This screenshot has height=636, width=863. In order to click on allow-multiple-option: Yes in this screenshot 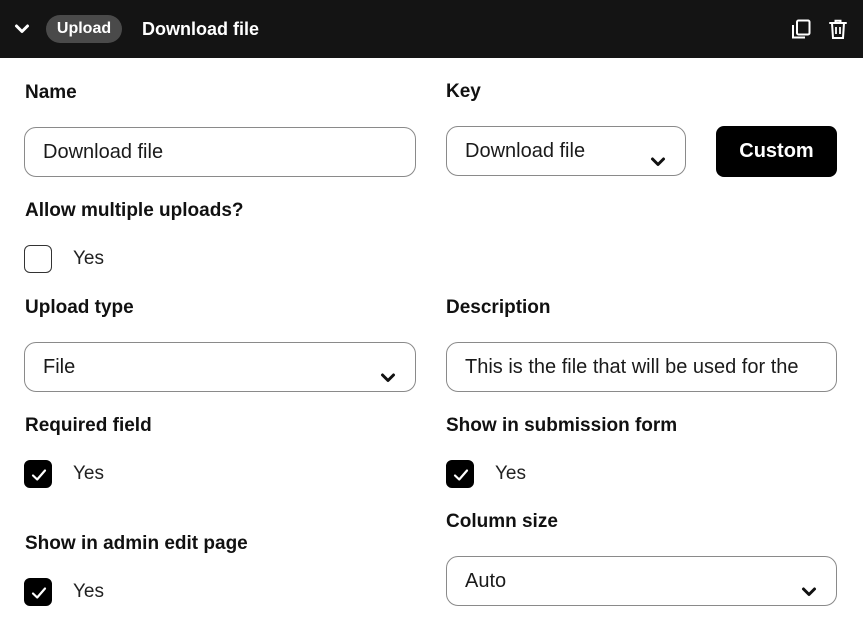, I will do `click(88, 258)`.